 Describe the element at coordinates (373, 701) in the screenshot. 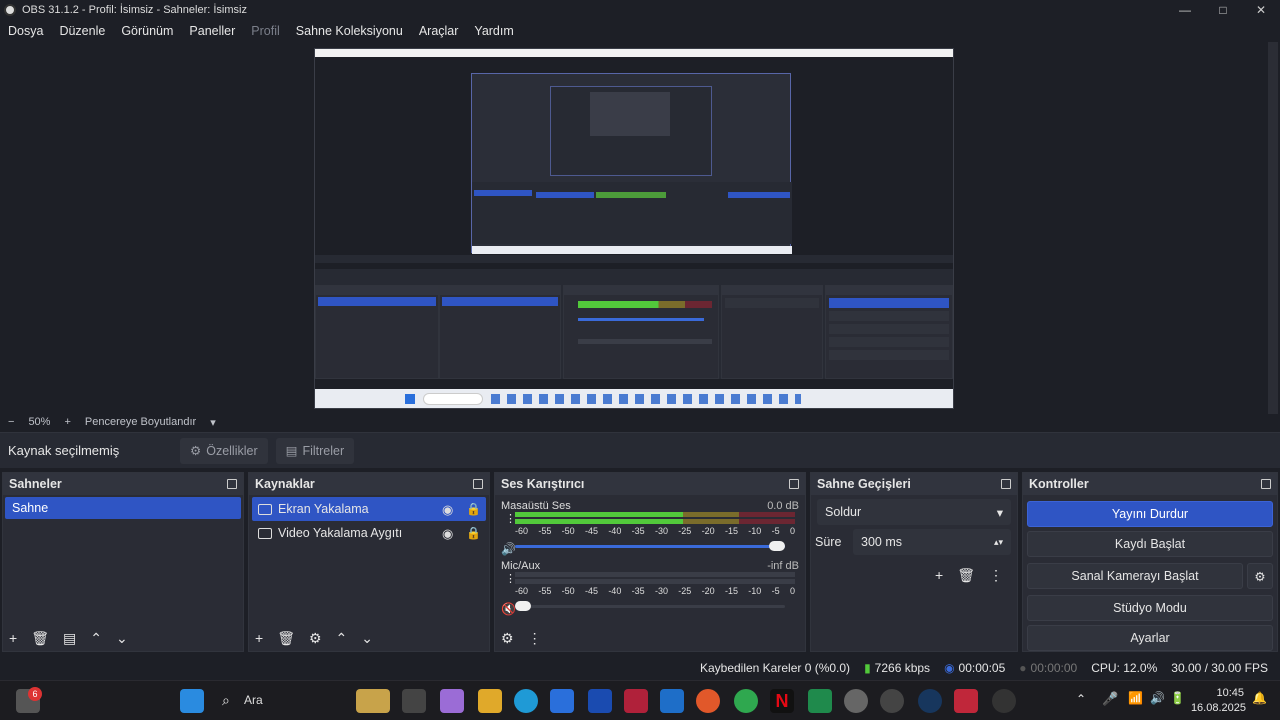

I see `copilot-banner-icon` at that location.